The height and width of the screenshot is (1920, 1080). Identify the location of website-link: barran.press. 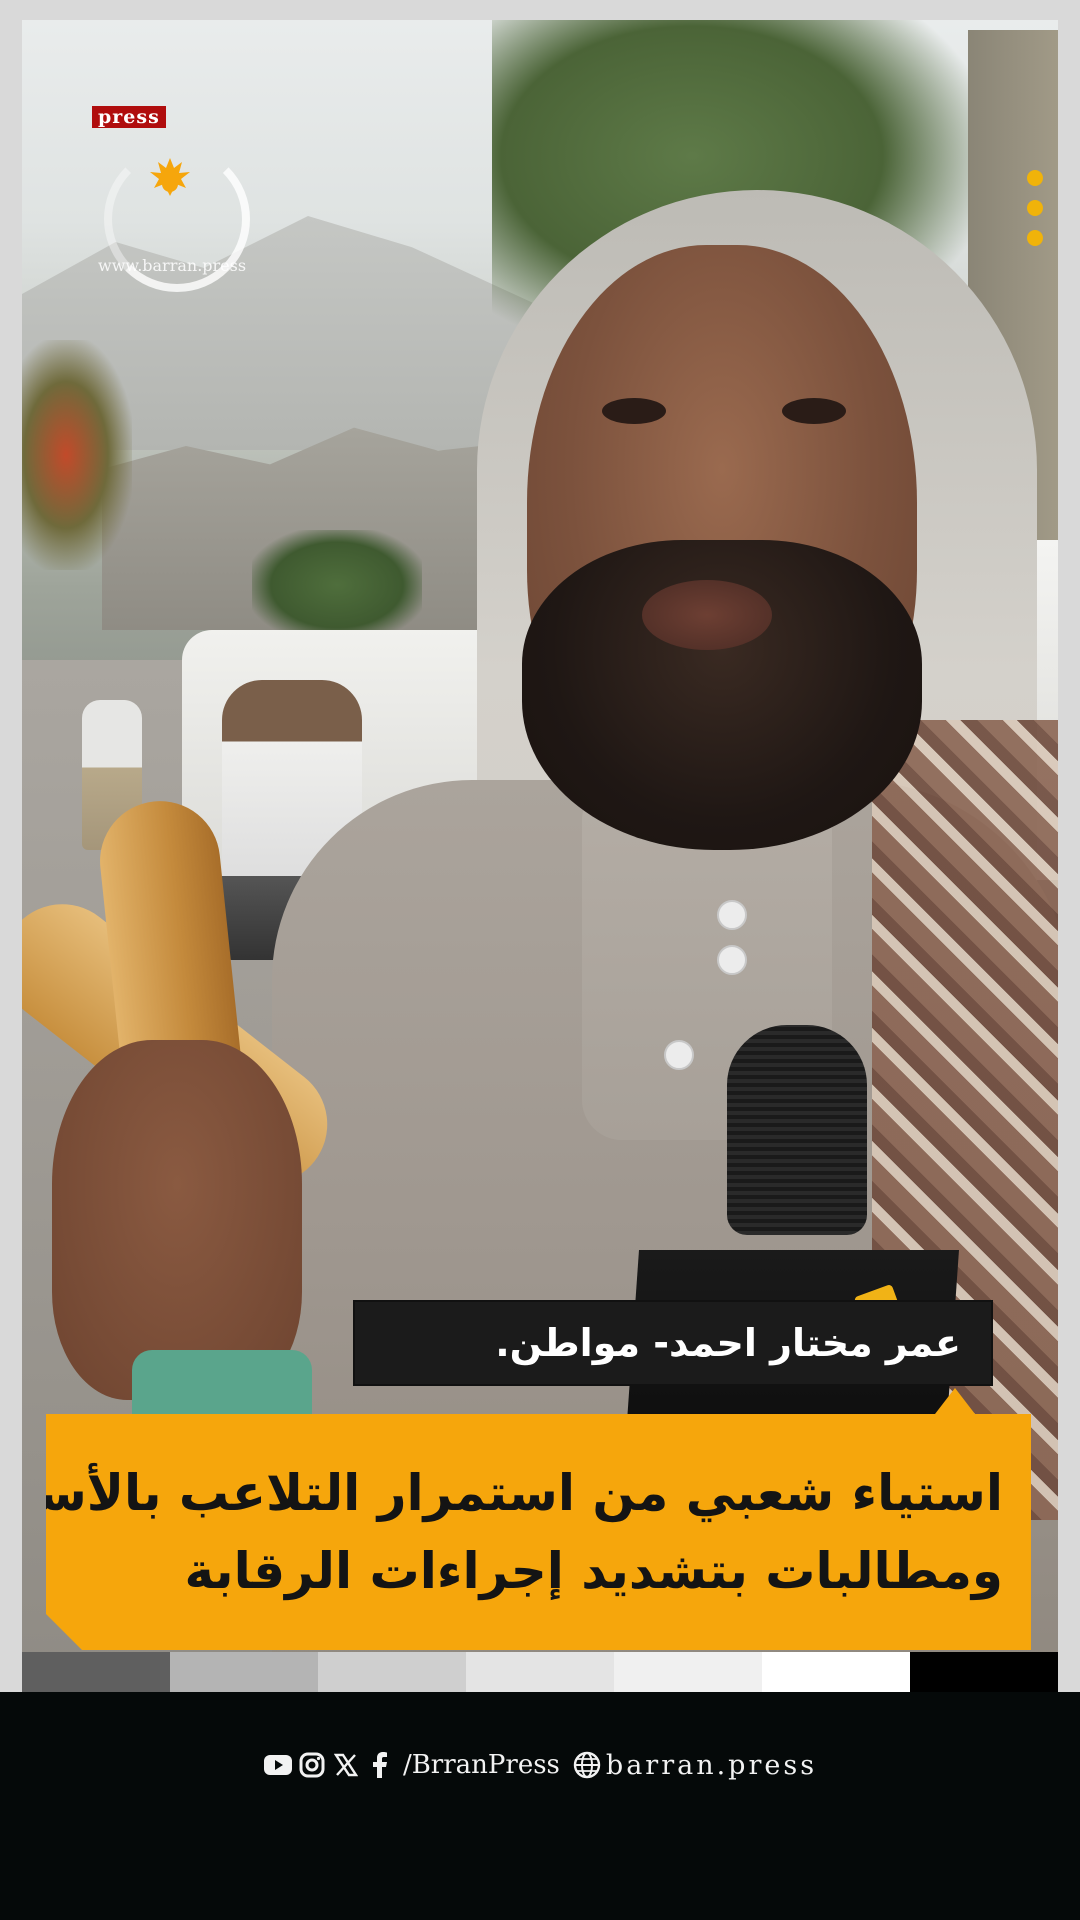
(711, 1765).